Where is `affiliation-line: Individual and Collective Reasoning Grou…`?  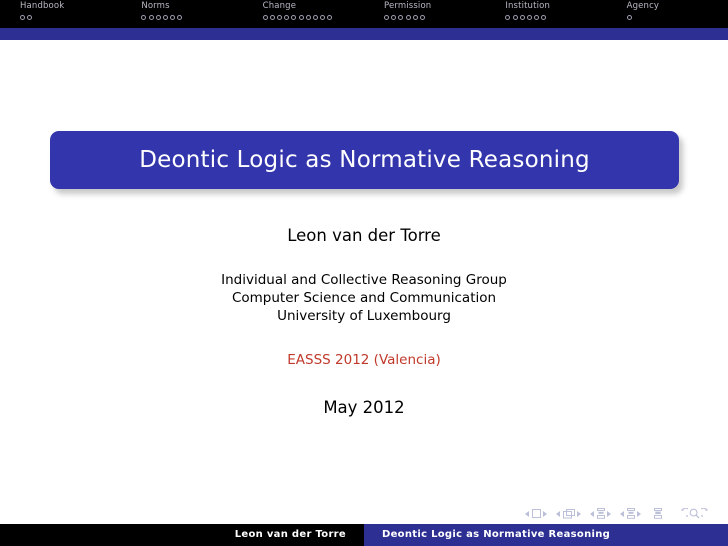
affiliation-line: Individual and Collective Reasoning Grou… is located at coordinates (364, 280).